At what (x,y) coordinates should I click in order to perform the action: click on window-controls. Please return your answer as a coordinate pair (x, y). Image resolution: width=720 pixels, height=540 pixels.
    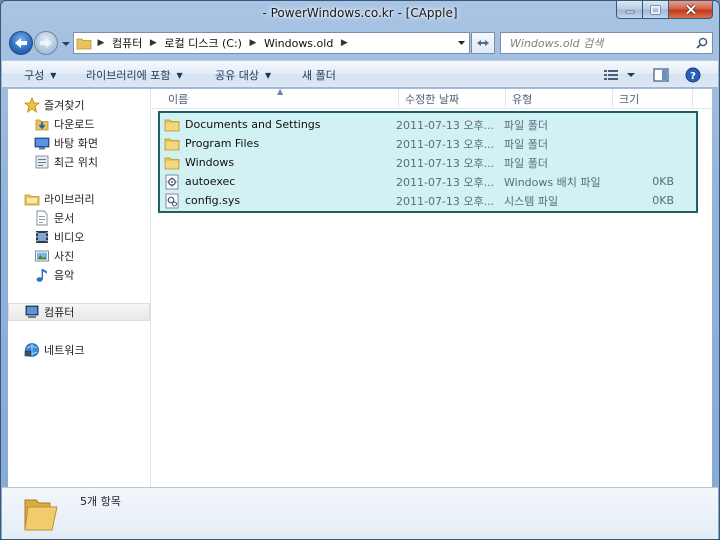
    Looking at the image, I should click on (664, 10).